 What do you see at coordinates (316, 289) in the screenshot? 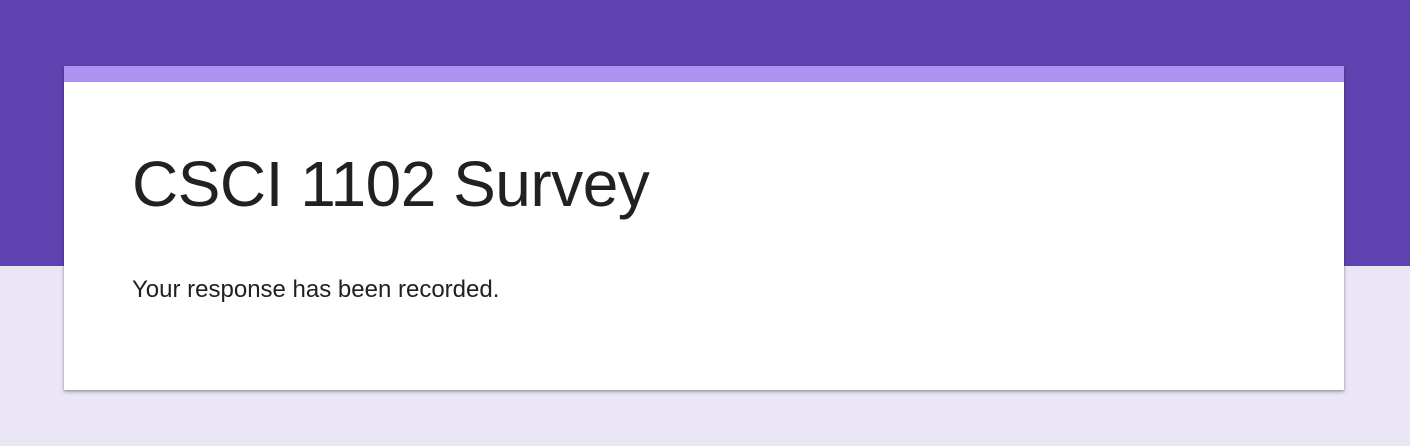
I see `confirmation-message: Your response has been recorded.` at bounding box center [316, 289].